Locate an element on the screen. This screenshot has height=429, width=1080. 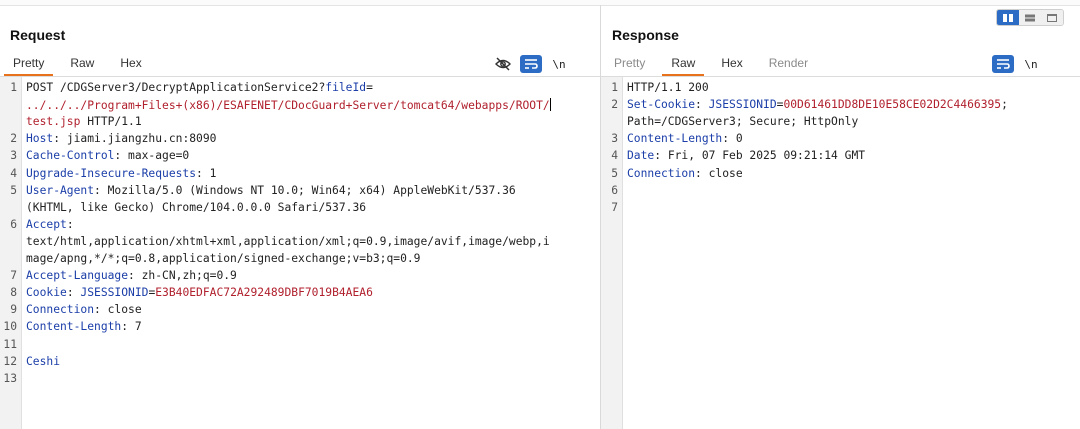
text-segment: = is located at coordinates (369, 87).